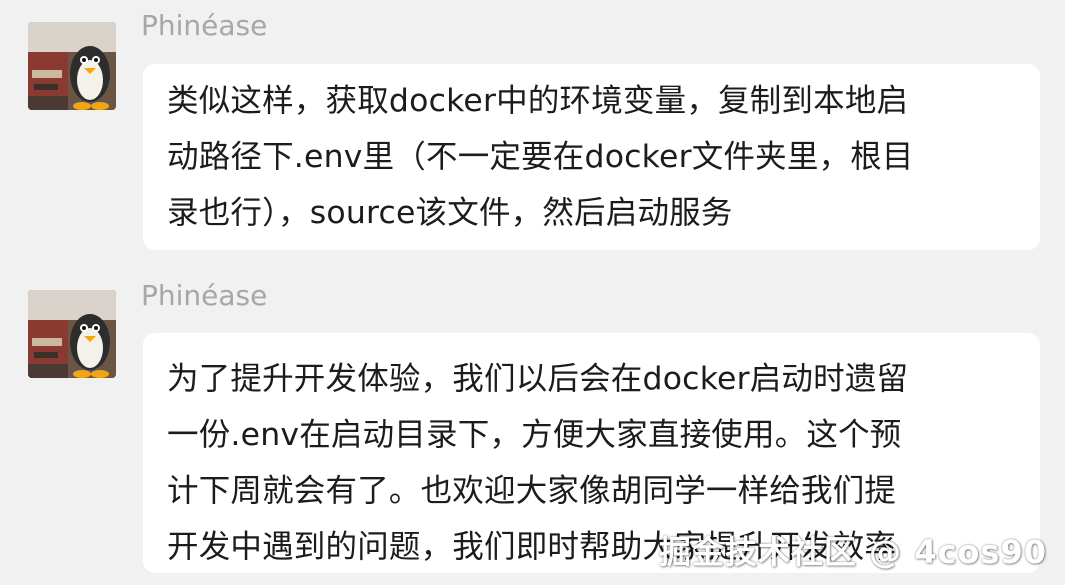 Image resolution: width=1065 pixels, height=585 pixels. What do you see at coordinates (532, 491) in the screenshot?
I see `message-line: 计下周就会有了。也欢迎大家像胡同学一样给我们提` at bounding box center [532, 491].